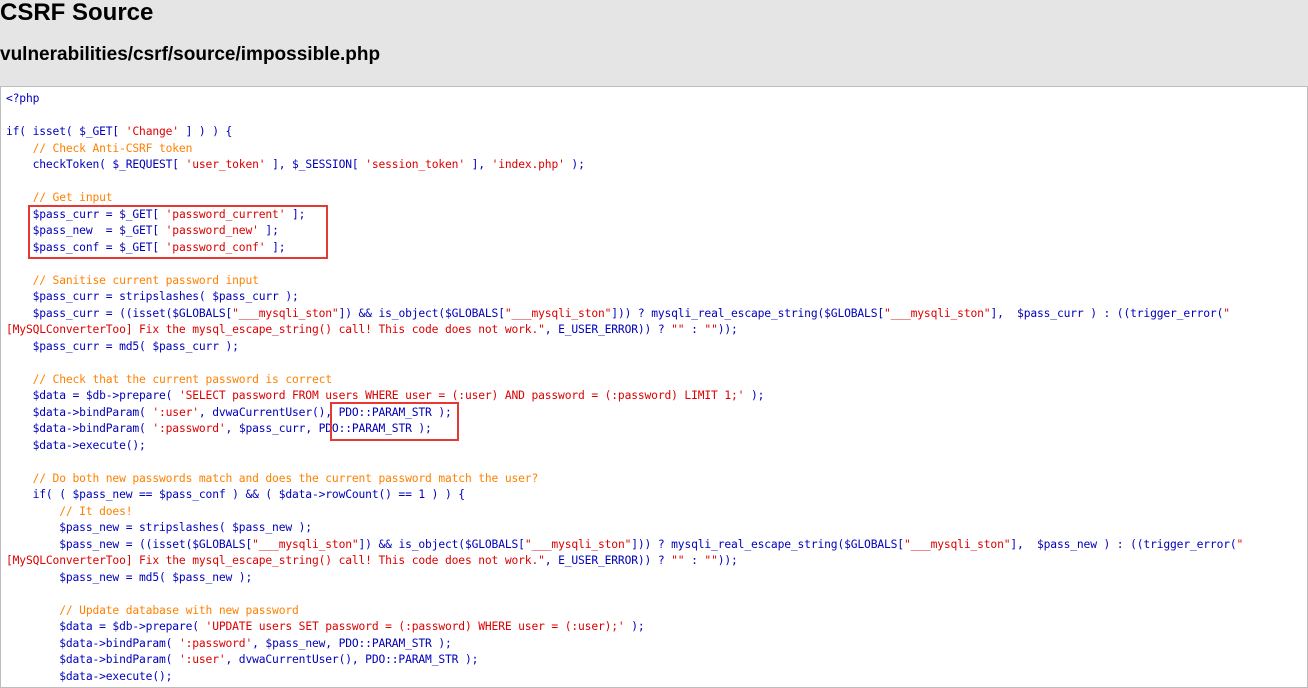 The image size is (1308, 688). What do you see at coordinates (66, 131) in the screenshot?
I see `code-token: if( isset( $_GET[` at bounding box center [66, 131].